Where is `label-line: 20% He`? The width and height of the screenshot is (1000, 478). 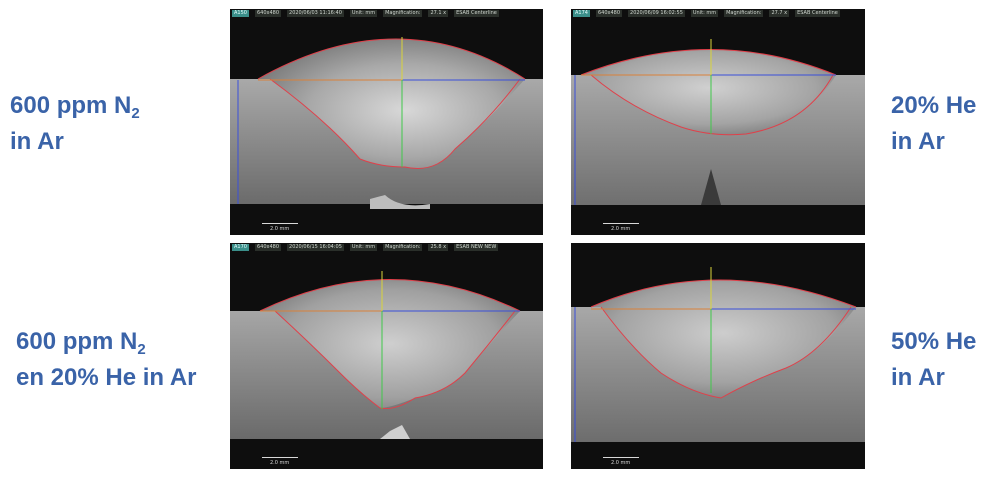 label-line: 20% He is located at coordinates (934, 105).